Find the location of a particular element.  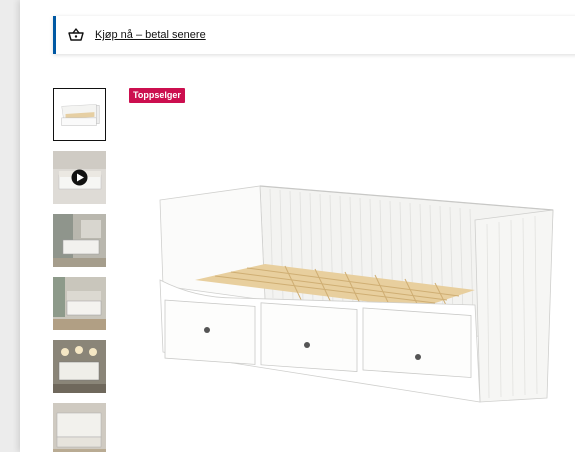

top-seller-badge: Toppselger is located at coordinates (157, 95).